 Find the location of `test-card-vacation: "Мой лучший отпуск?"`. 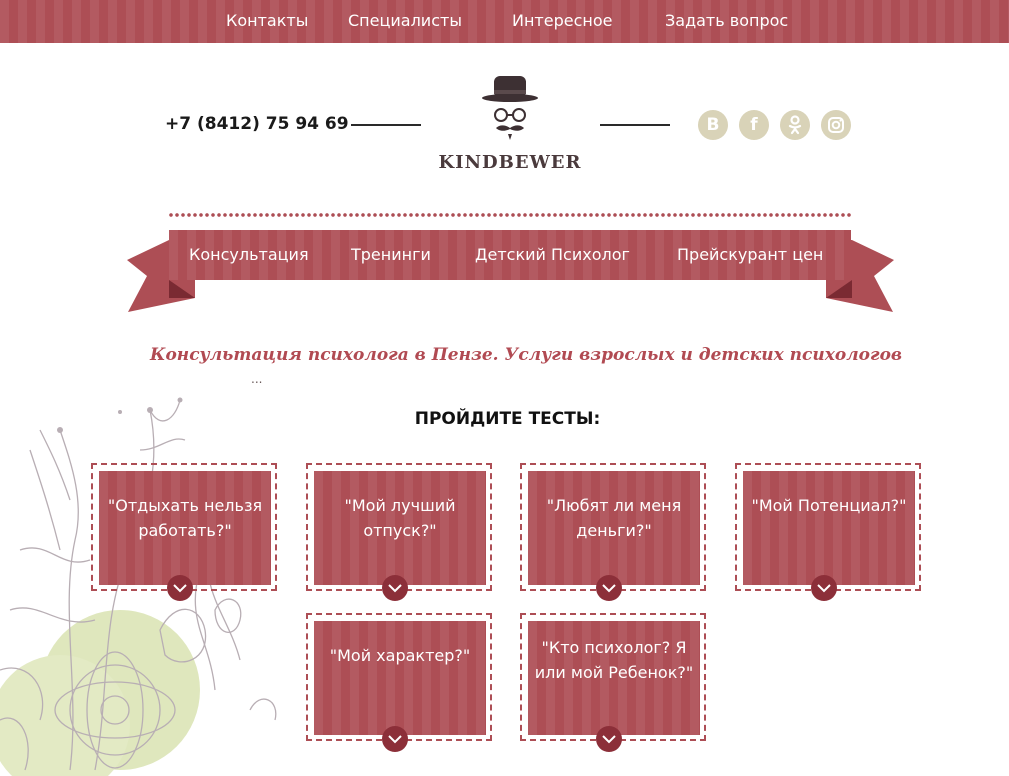

test-card-vacation: "Мой лучший отпуск?" is located at coordinates (399, 527).